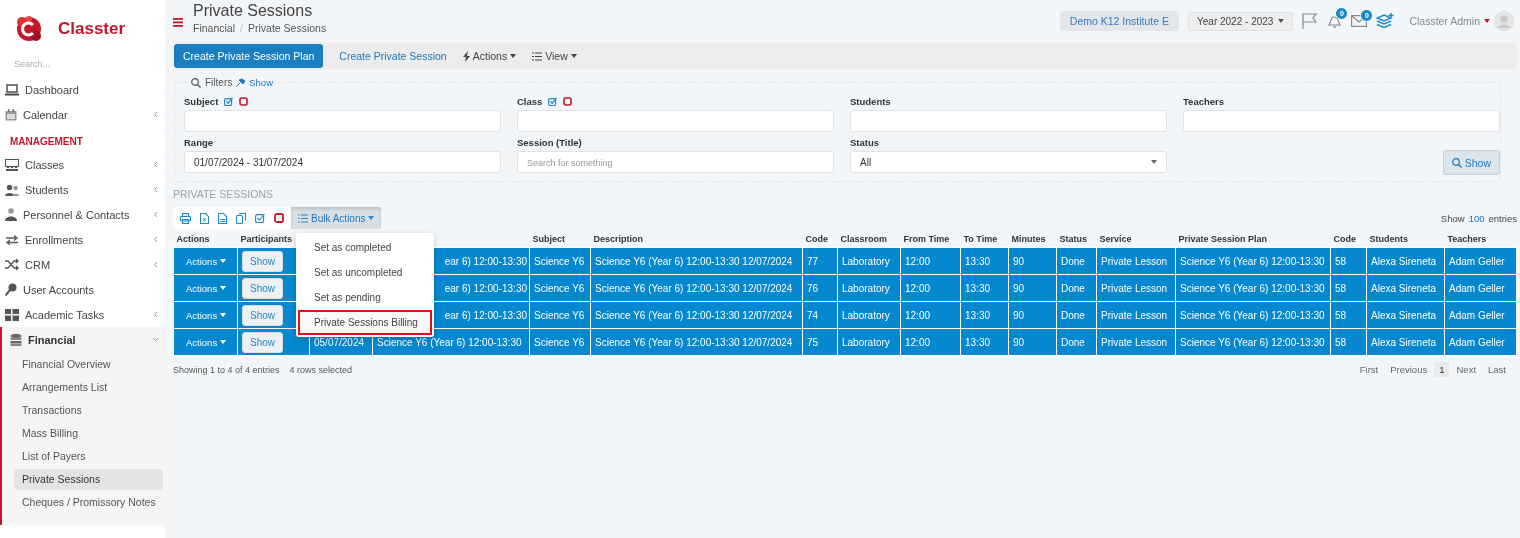 The height and width of the screenshot is (538, 1520). What do you see at coordinates (845, 342) in the screenshot?
I see `table-row` at bounding box center [845, 342].